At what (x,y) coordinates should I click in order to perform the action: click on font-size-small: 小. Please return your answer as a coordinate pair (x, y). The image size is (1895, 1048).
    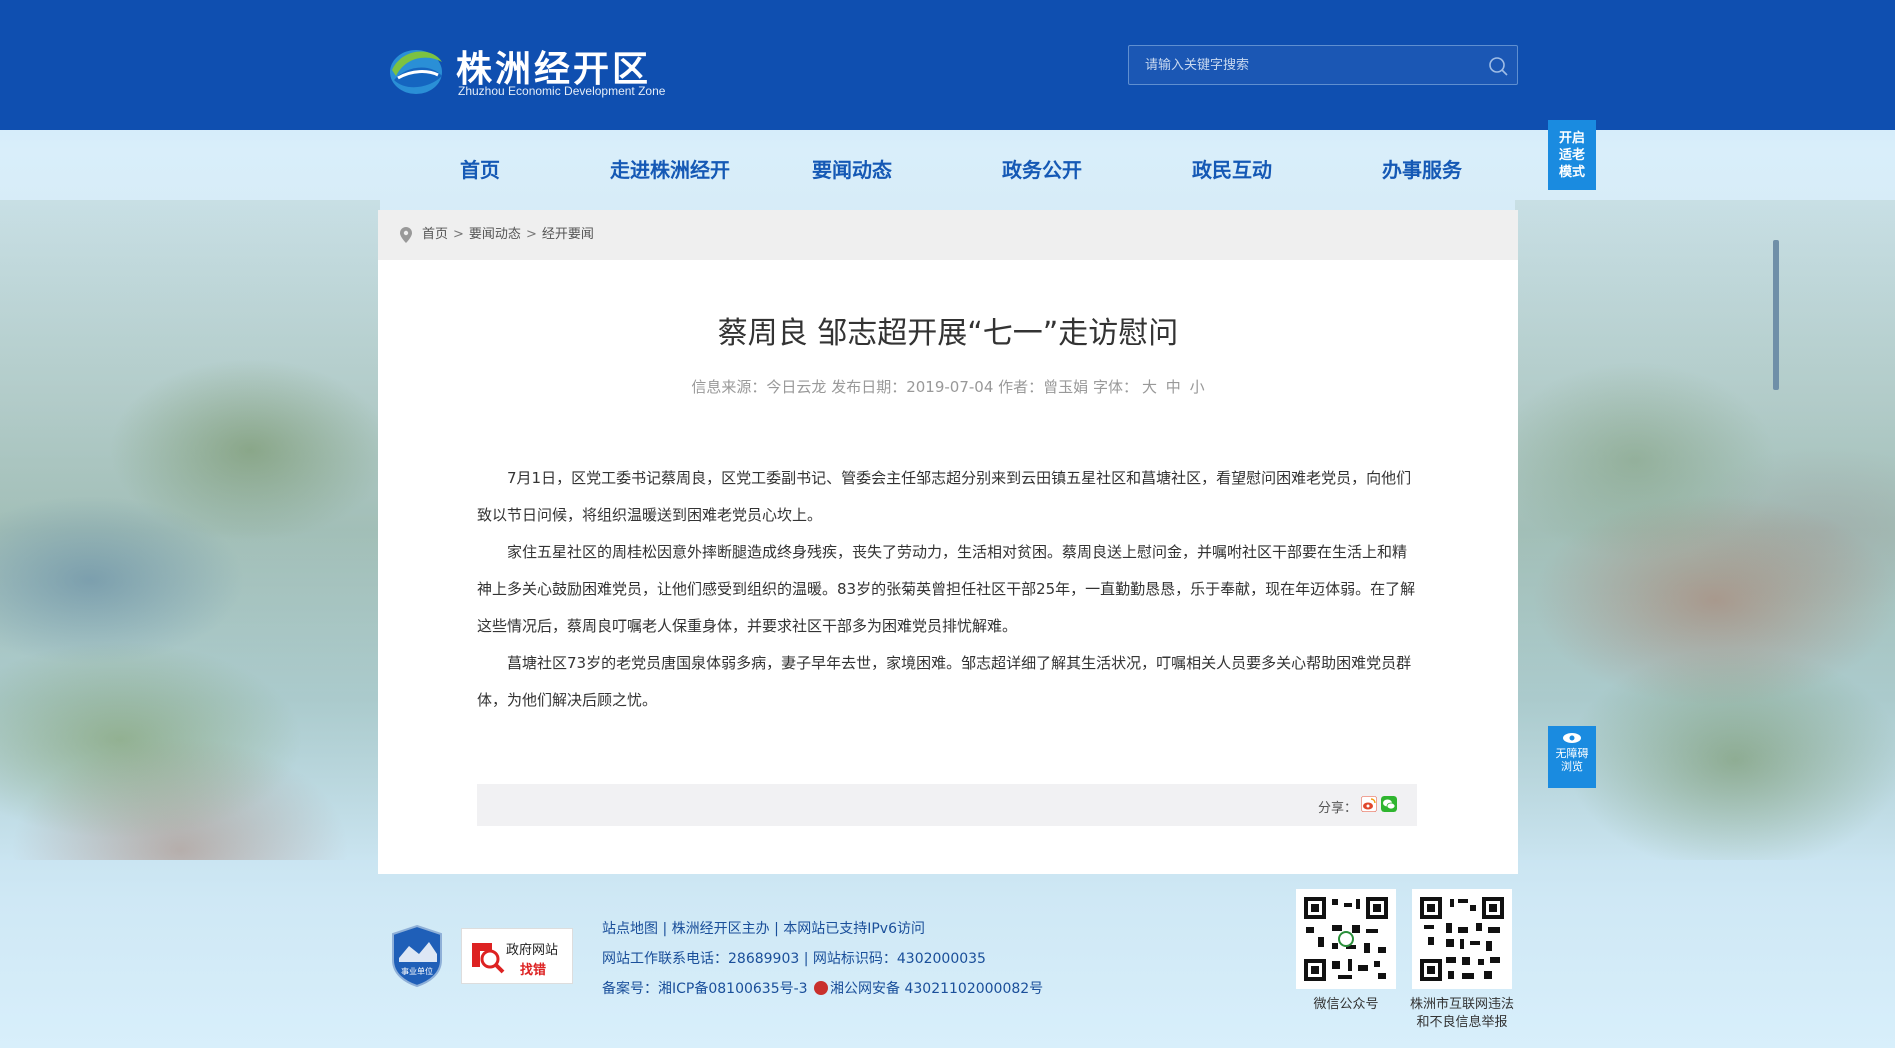
    Looking at the image, I should click on (1197, 387).